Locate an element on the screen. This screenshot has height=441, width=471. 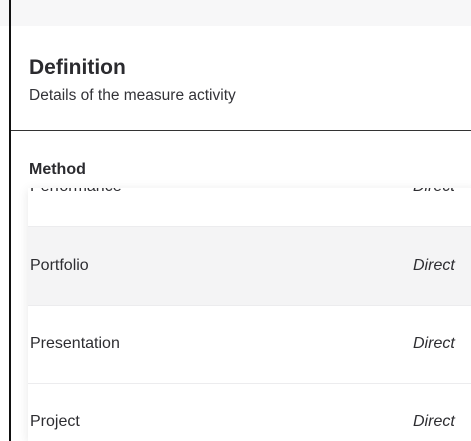
method-option-label: Project is located at coordinates (55, 421).